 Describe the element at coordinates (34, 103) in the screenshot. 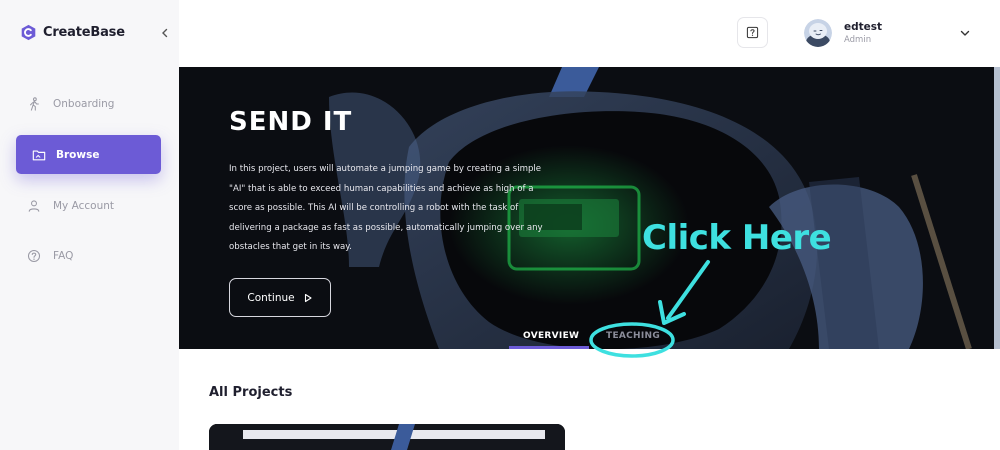

I see `walking-person-icon` at that location.